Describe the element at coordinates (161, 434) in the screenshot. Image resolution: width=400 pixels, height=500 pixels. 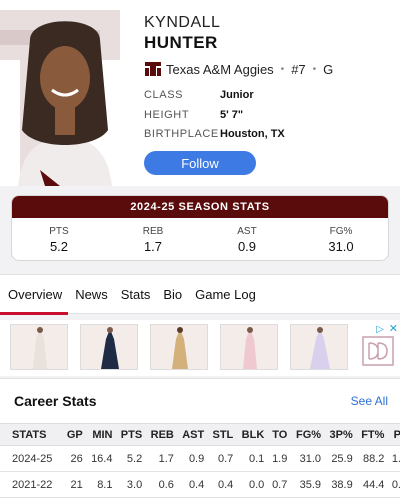
I see `column-header: REB` at that location.